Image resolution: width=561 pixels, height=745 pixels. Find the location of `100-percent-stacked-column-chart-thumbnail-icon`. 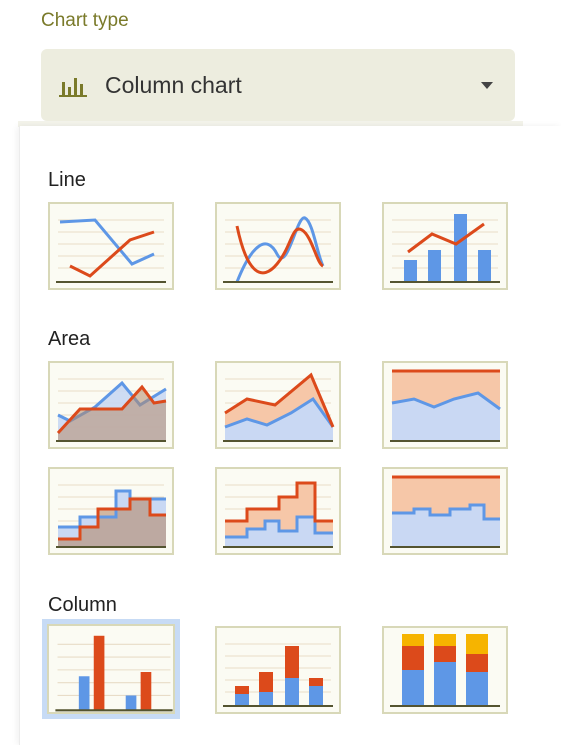

100-percent-stacked-column-chart-thumbnail-icon is located at coordinates (445, 670).